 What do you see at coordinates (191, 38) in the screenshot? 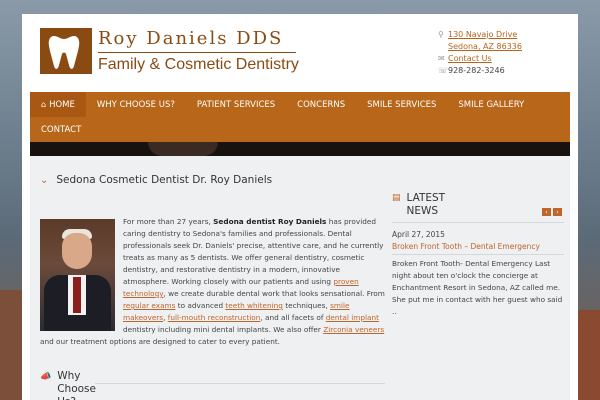
I see `logo-name: Roy Daniels DDS` at bounding box center [191, 38].